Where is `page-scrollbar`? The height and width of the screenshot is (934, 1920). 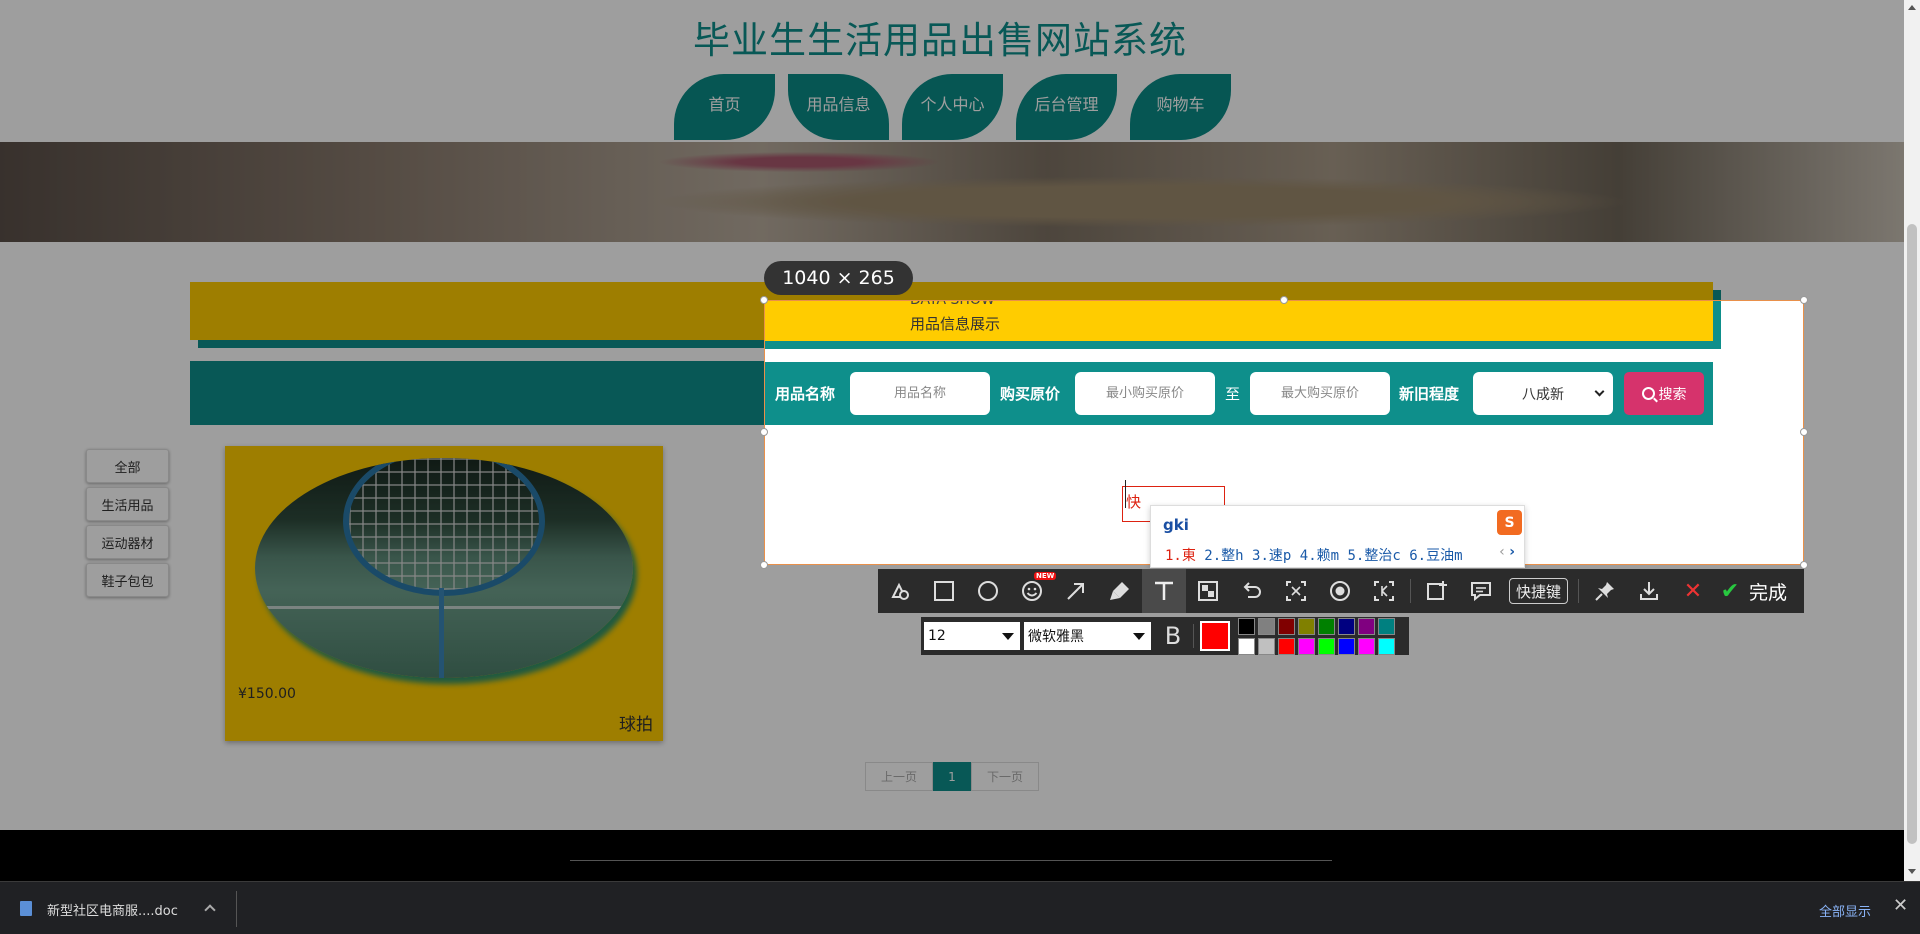 page-scrollbar is located at coordinates (1912, 440).